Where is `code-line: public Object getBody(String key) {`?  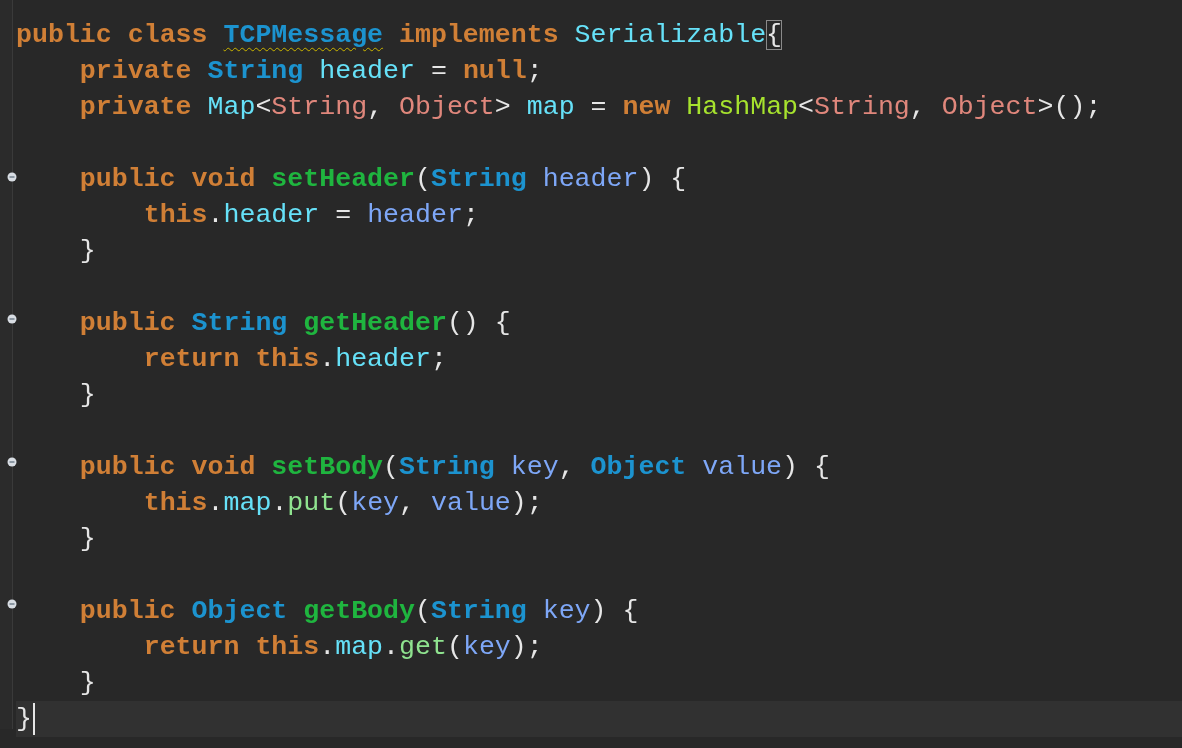
code-line: public Object getBody(String key) { is located at coordinates (359, 611).